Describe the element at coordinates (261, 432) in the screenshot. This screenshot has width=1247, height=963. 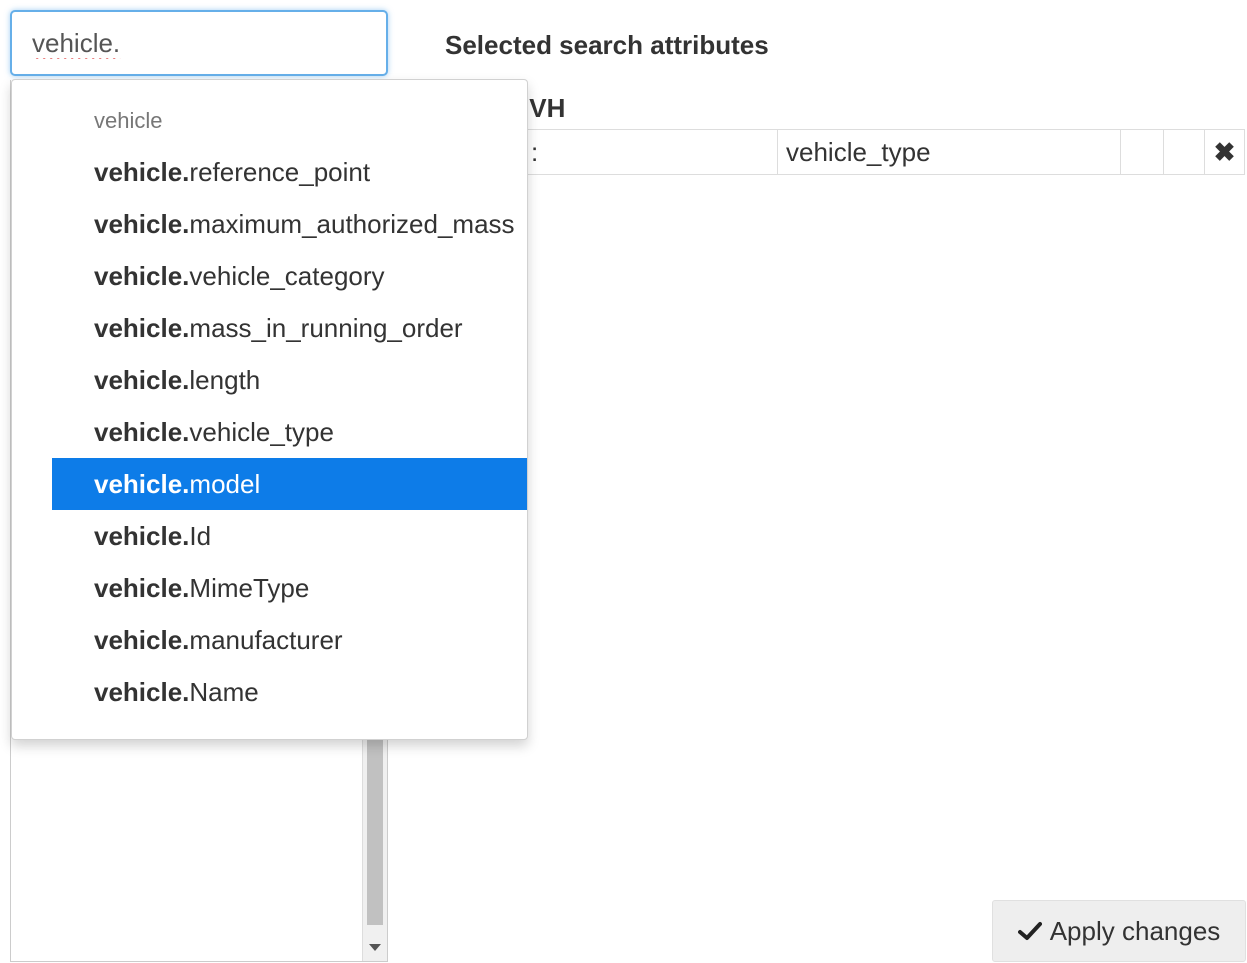
I see `suggestion-suffix: vehicle_type` at that location.